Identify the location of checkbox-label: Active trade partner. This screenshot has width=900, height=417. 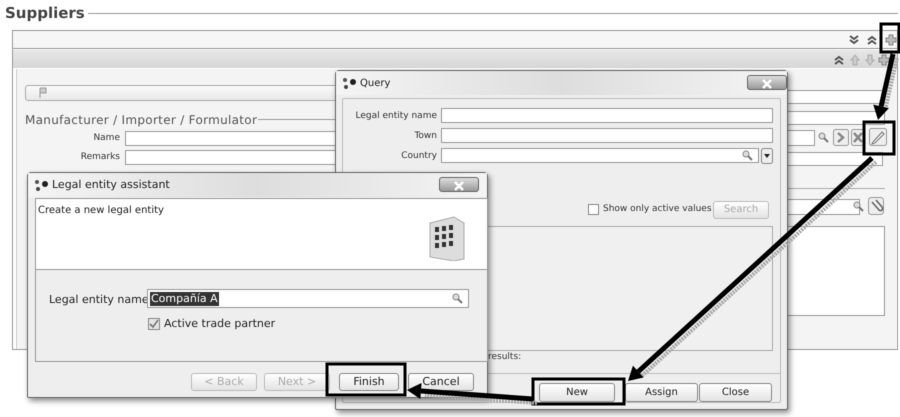
(220, 324).